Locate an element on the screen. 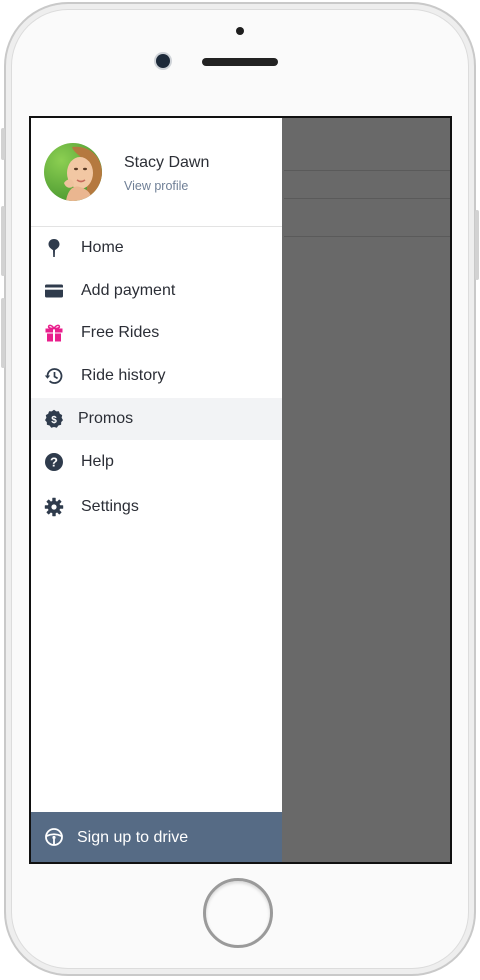  sign-up-to-drive-label: Sign up to drive is located at coordinates (133, 837).